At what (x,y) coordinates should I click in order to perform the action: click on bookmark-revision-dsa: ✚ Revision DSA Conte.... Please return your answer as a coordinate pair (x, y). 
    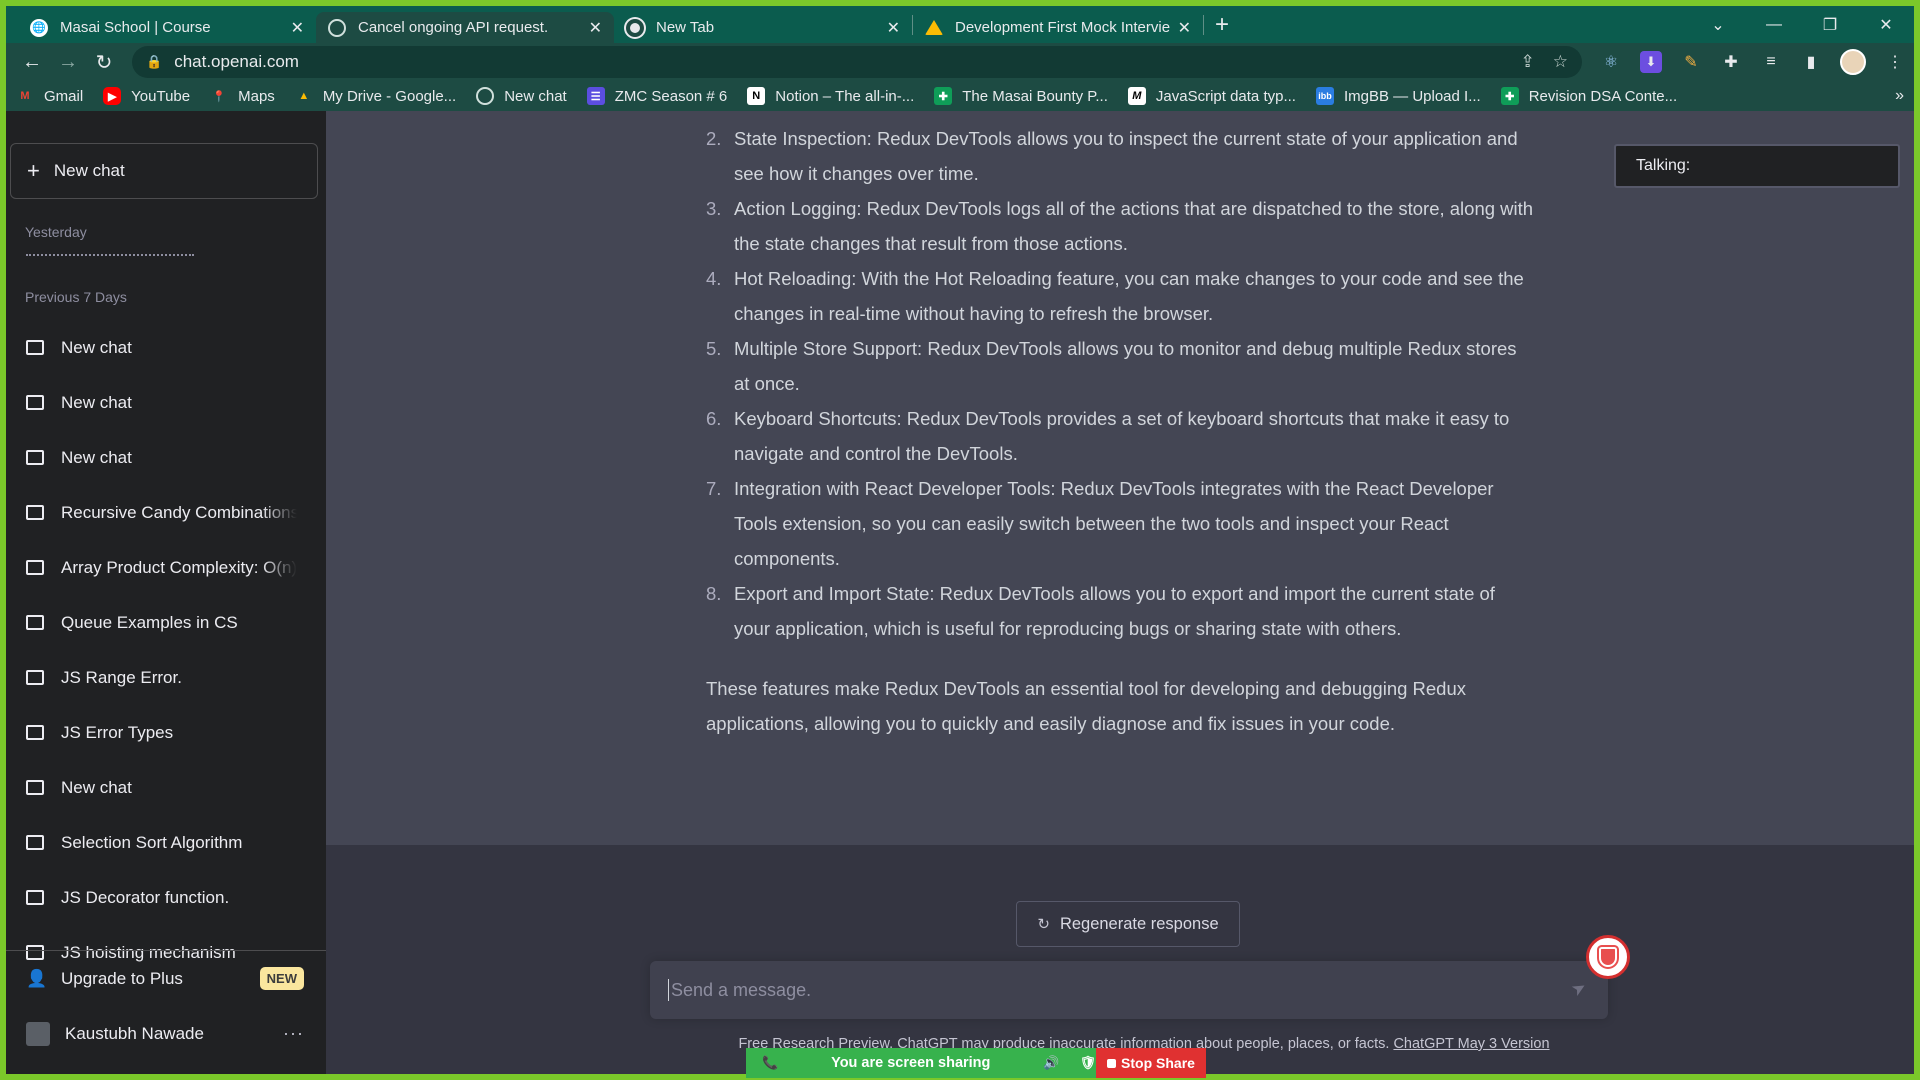
    Looking at the image, I should click on (1588, 96).